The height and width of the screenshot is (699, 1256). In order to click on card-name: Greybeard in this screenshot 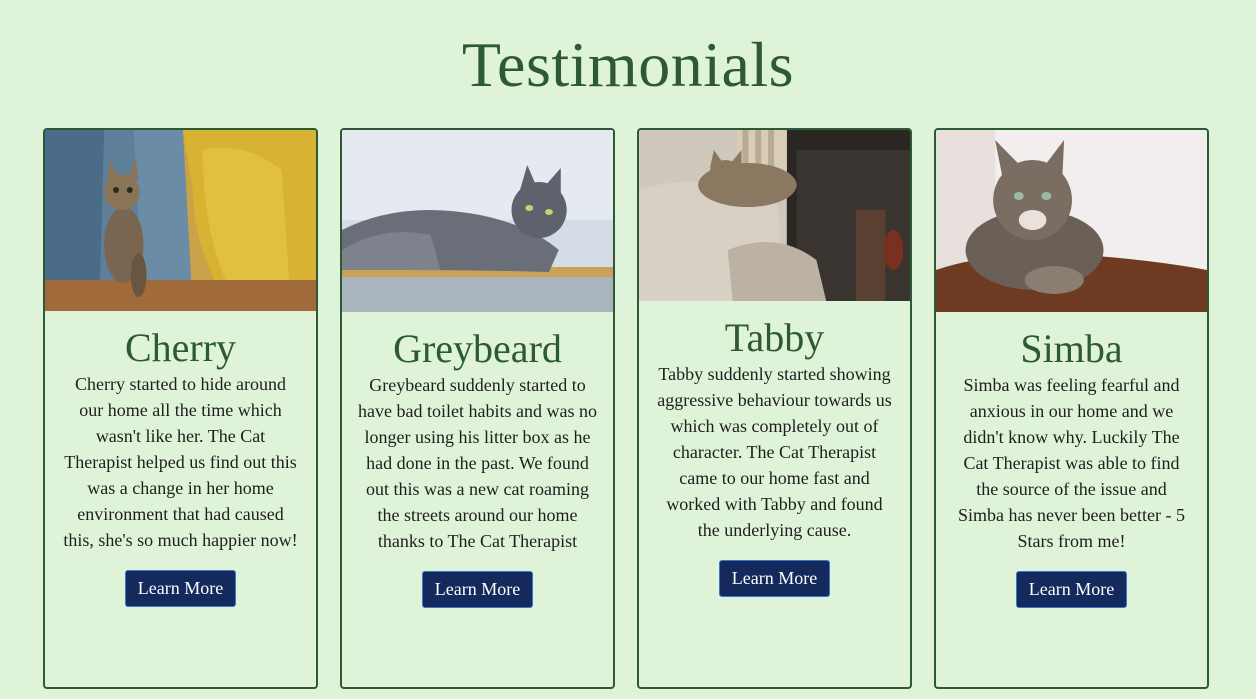, I will do `click(477, 348)`.